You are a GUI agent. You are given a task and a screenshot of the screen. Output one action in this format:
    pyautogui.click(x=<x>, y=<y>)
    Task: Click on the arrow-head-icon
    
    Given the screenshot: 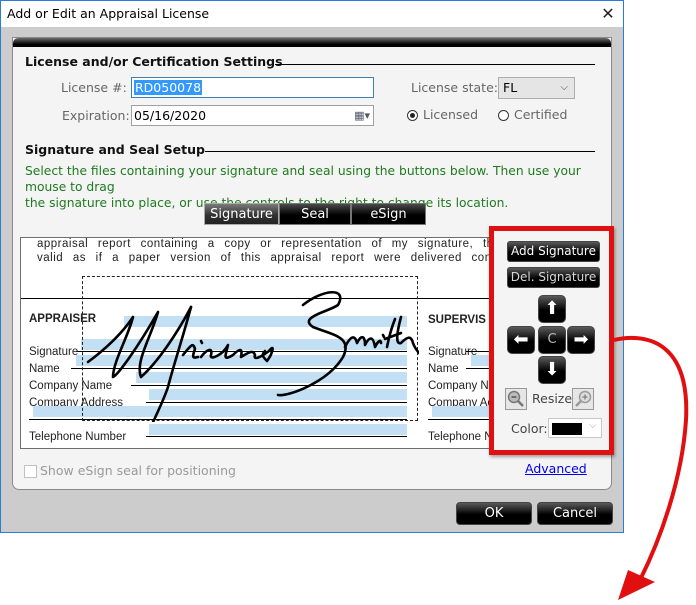 What is the action you would take?
    pyautogui.click(x=636, y=585)
    